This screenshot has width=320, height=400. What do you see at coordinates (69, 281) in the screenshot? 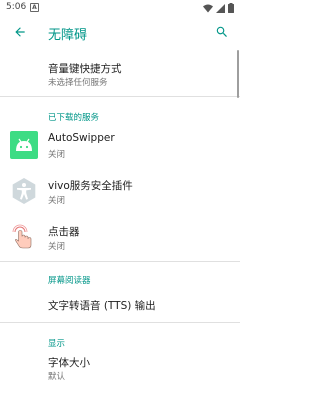
I see `section-screen-reader-label: 屏幕阅读器` at bounding box center [69, 281].